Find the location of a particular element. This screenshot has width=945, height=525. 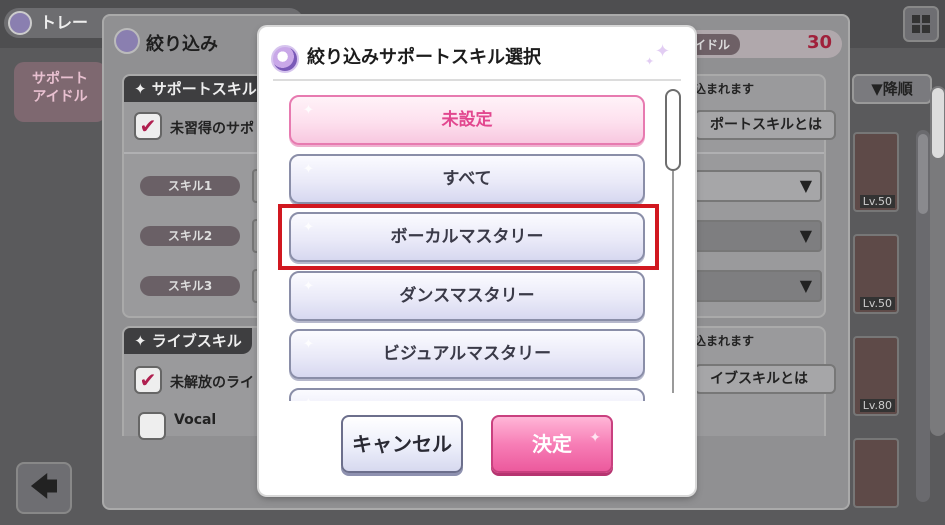

filter-logo-icon is located at coordinates (127, 41).